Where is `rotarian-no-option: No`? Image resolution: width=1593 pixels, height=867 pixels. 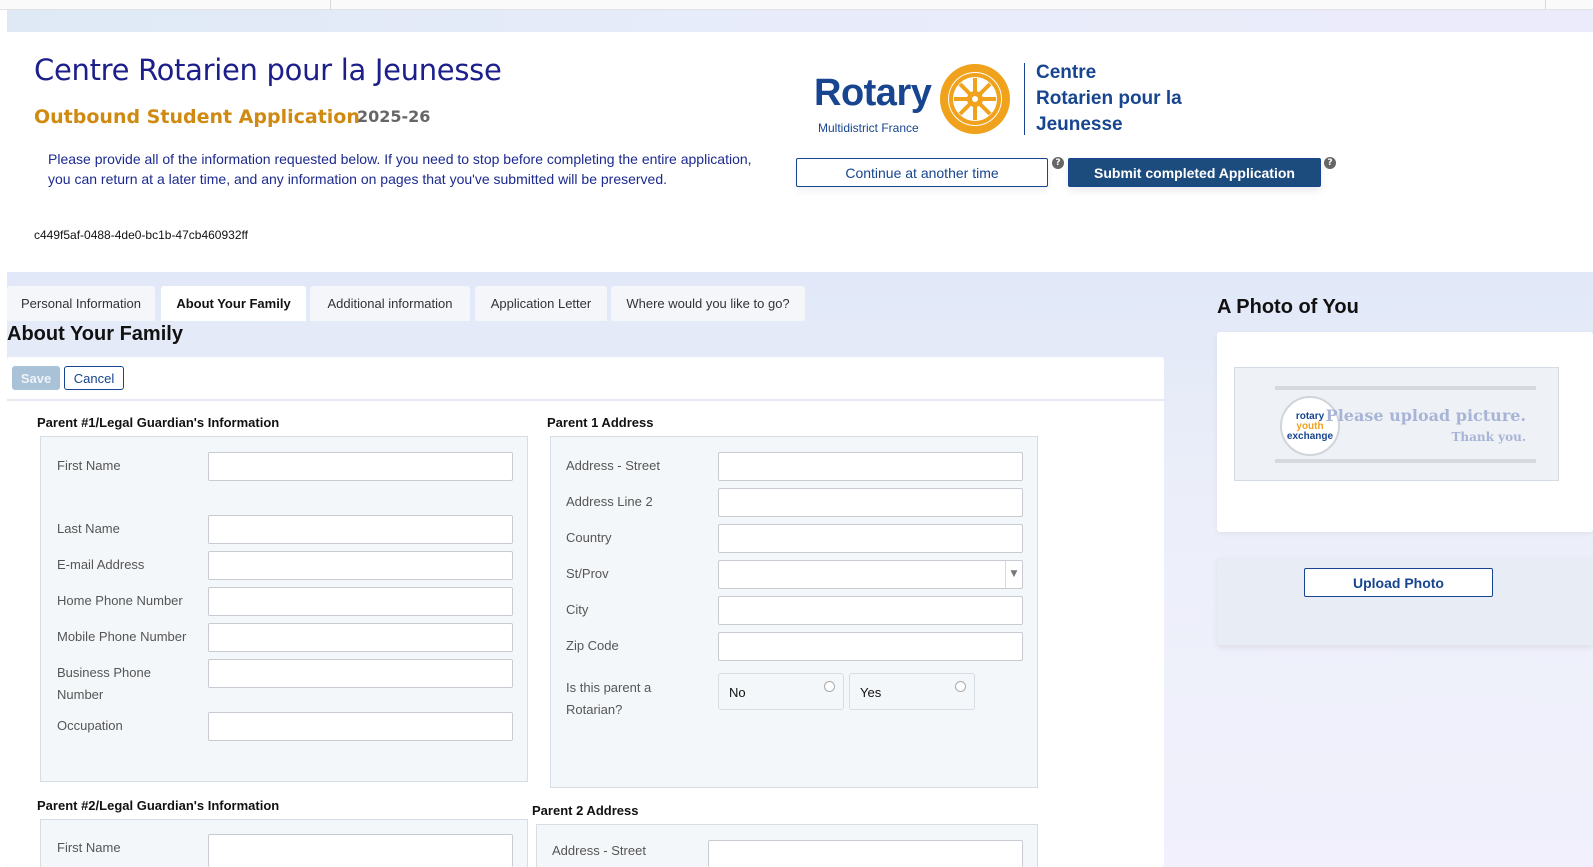
rotarian-no-option: No is located at coordinates (781, 691).